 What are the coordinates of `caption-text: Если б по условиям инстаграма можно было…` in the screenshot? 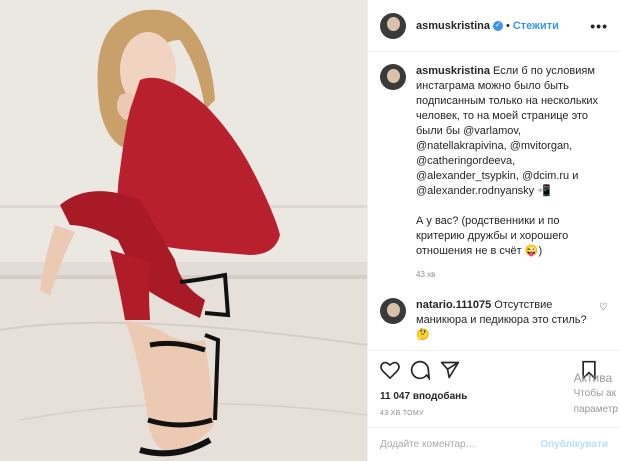 It's located at (507, 161).